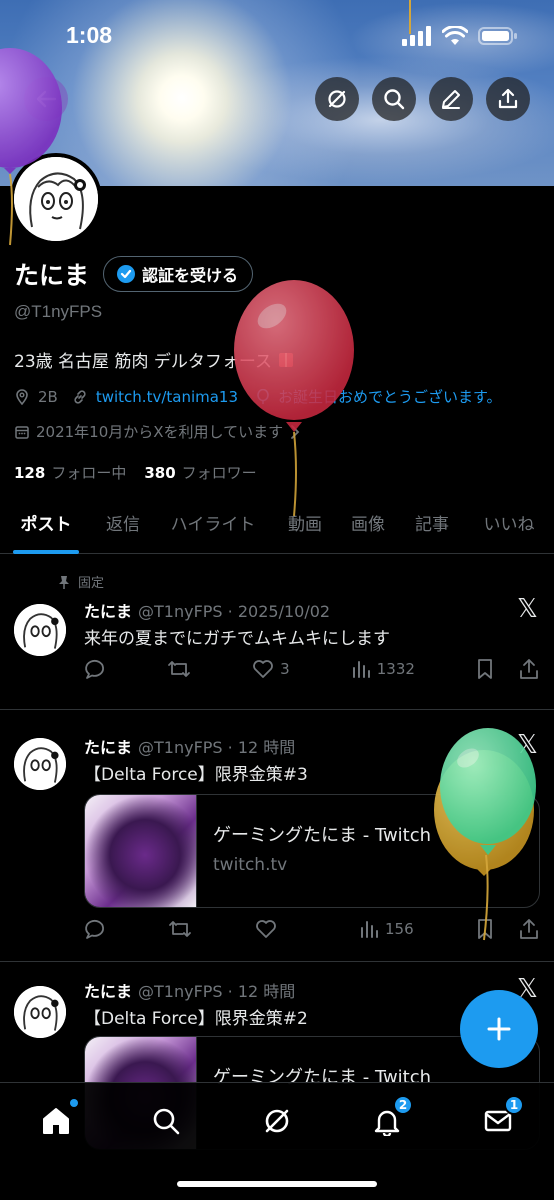  I want to click on chevron-right-icon, so click(295, 432).